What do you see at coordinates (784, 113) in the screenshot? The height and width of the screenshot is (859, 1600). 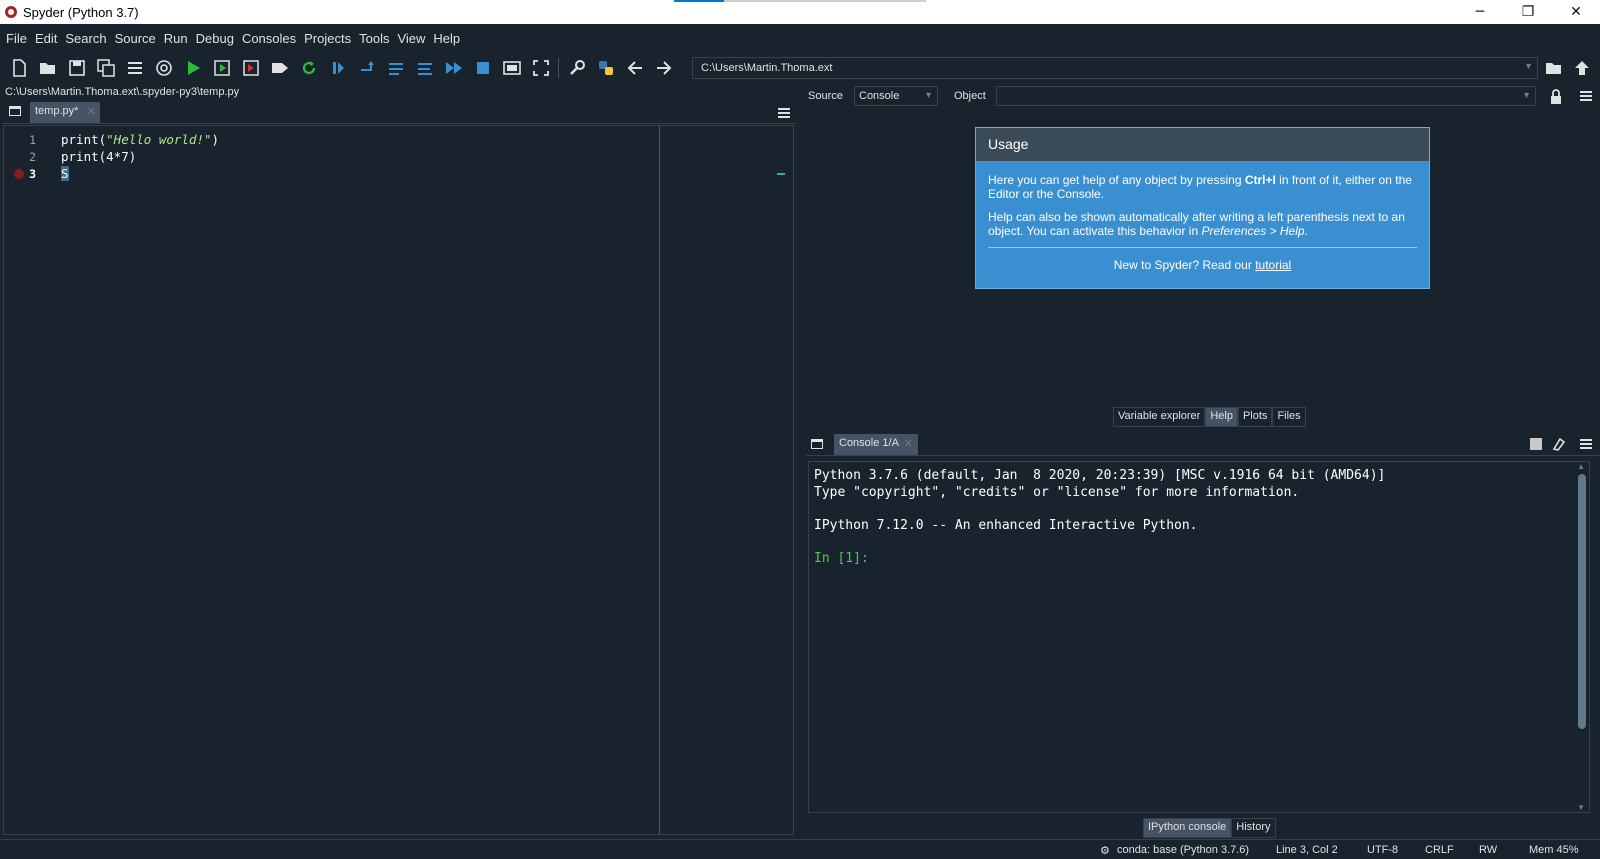 I see `editor-options-menu-icon` at bounding box center [784, 113].